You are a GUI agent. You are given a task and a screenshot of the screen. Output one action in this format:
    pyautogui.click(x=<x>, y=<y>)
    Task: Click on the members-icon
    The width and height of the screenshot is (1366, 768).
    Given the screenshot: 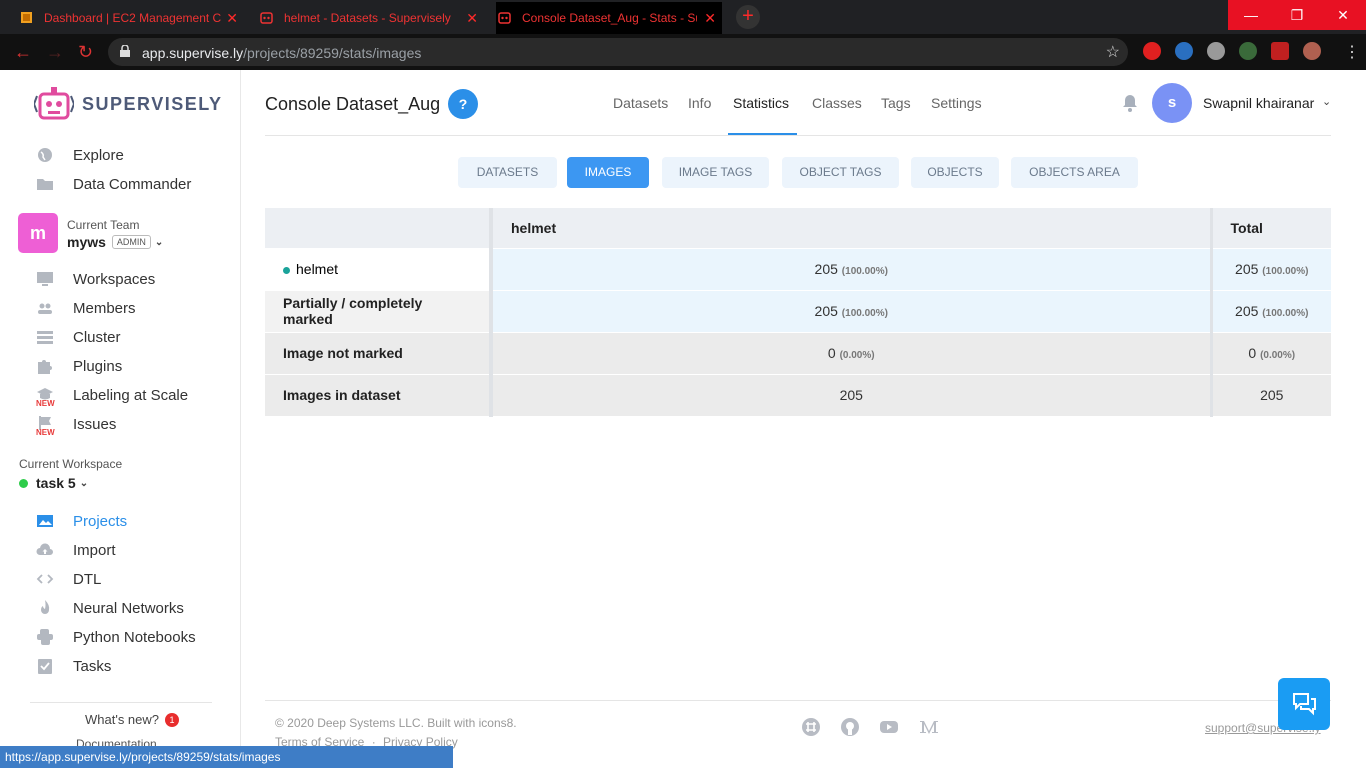 What is the action you would take?
    pyautogui.click(x=45, y=308)
    